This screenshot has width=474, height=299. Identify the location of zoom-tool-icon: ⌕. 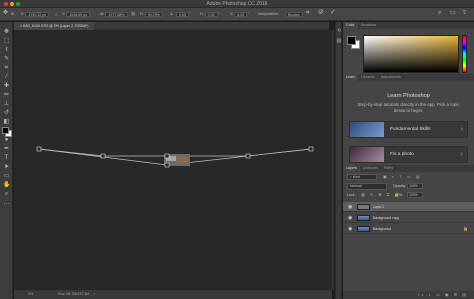
(6, 194).